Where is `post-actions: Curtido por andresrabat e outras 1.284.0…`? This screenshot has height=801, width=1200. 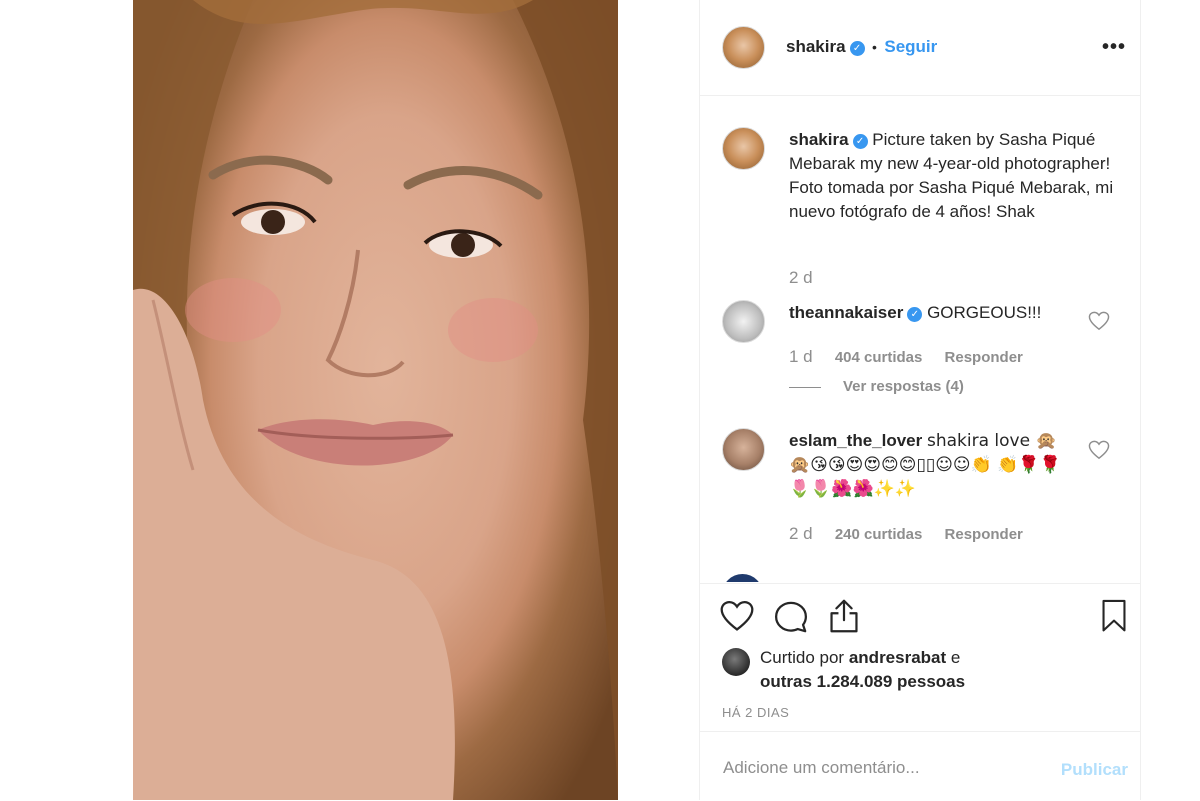
post-actions: Curtido por andresrabat e outras 1.284.0… is located at coordinates (920, 657).